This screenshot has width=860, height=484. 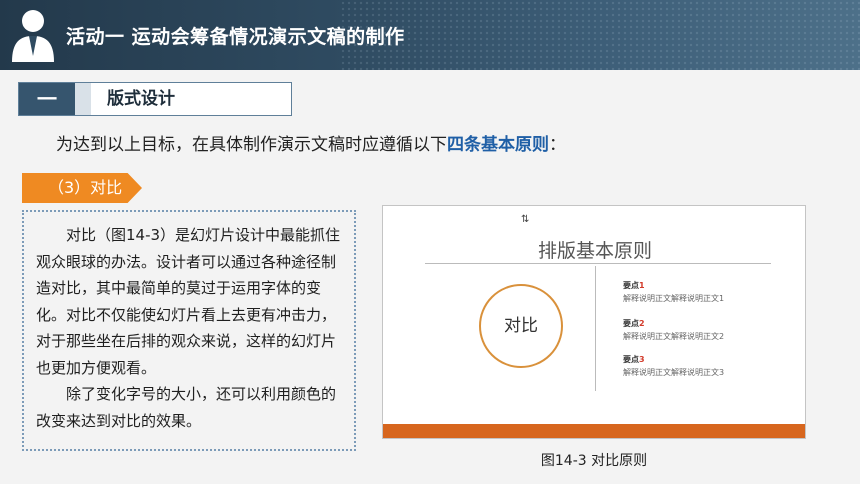 What do you see at coordinates (186, 407) in the screenshot?
I see `body-paragraph: 除了变化字号的大小，还可以利用颜色的改变来达到对比的效果。` at bounding box center [186, 407].